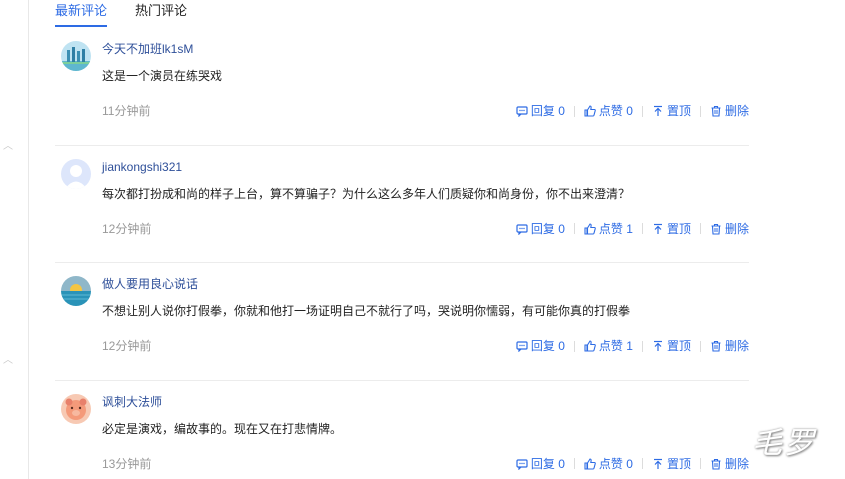  What do you see at coordinates (126, 111) in the screenshot?
I see `comment-time: 11分钟前` at bounding box center [126, 111].